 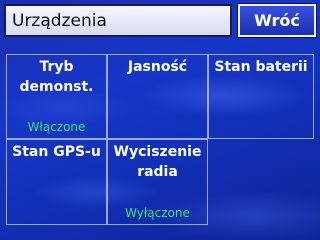 I want to click on tile-label: Wyciszenie radia, so click(x=157, y=162).